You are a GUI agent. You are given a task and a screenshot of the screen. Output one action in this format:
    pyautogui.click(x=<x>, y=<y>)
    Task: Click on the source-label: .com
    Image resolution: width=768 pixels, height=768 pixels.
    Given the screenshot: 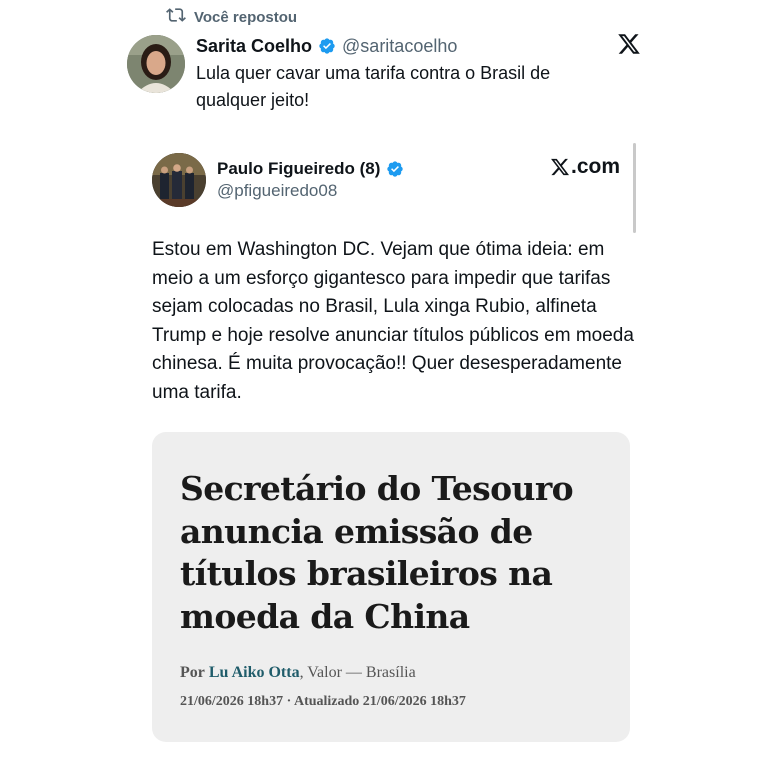 What is the action you would take?
    pyautogui.click(x=596, y=166)
    